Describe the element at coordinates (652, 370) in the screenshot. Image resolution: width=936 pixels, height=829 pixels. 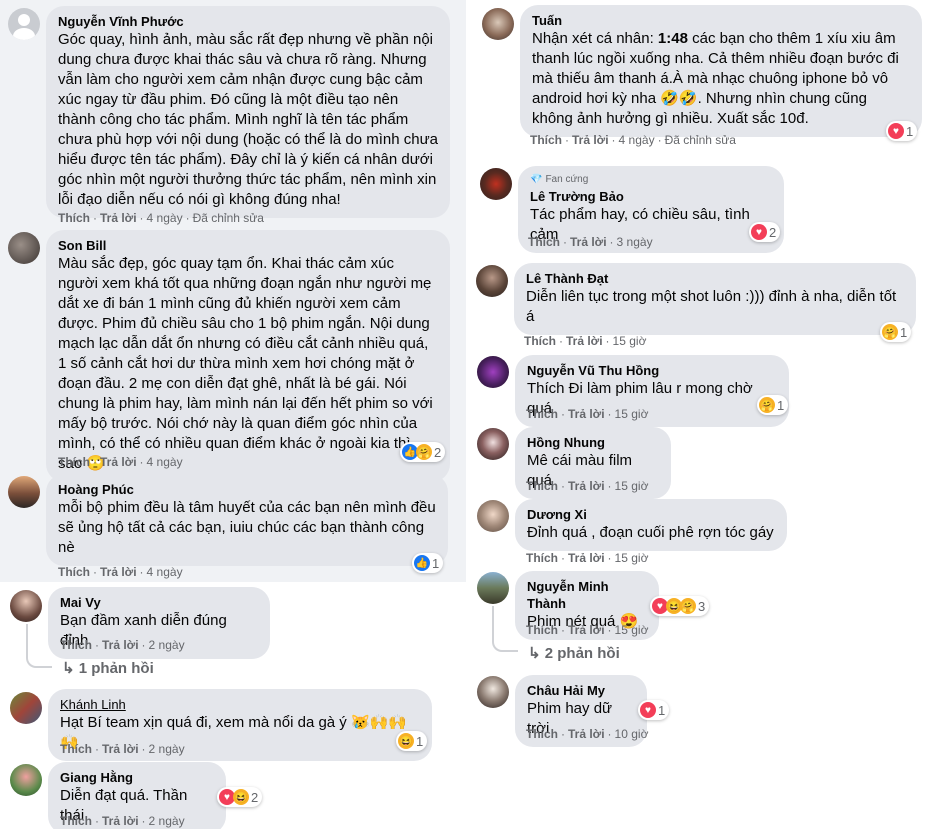
I see `comment-author: Nguyễn Vũ Thu Hồng` at that location.